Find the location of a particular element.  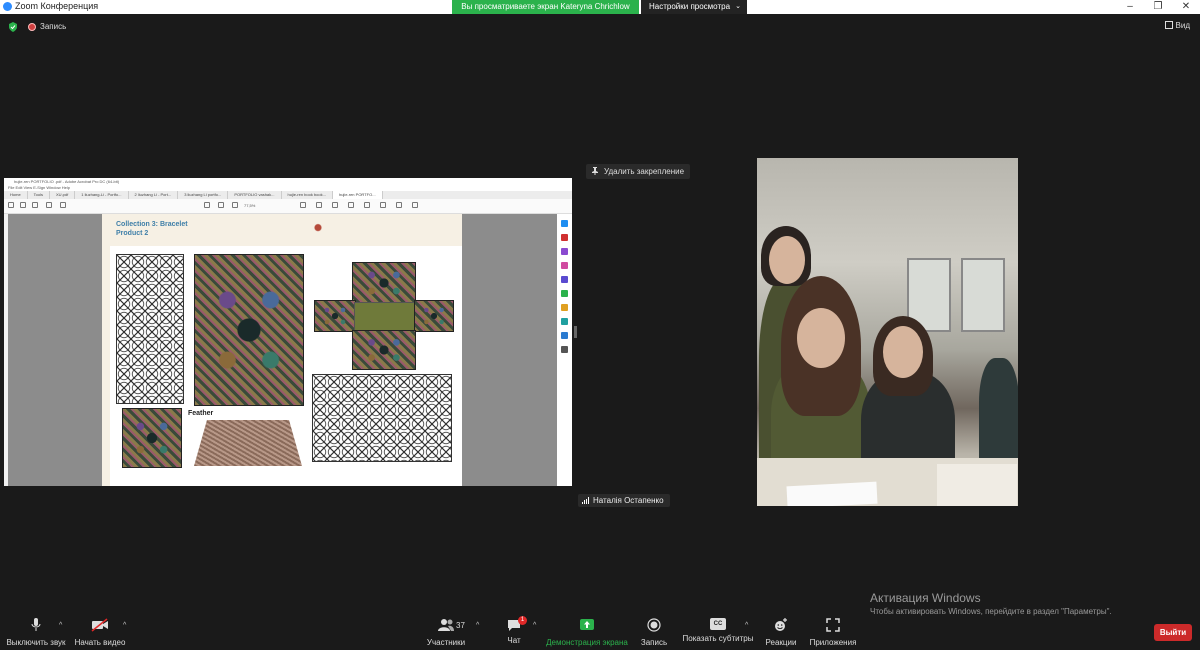

close-icon: ✕ is located at coordinates (1186, 7).